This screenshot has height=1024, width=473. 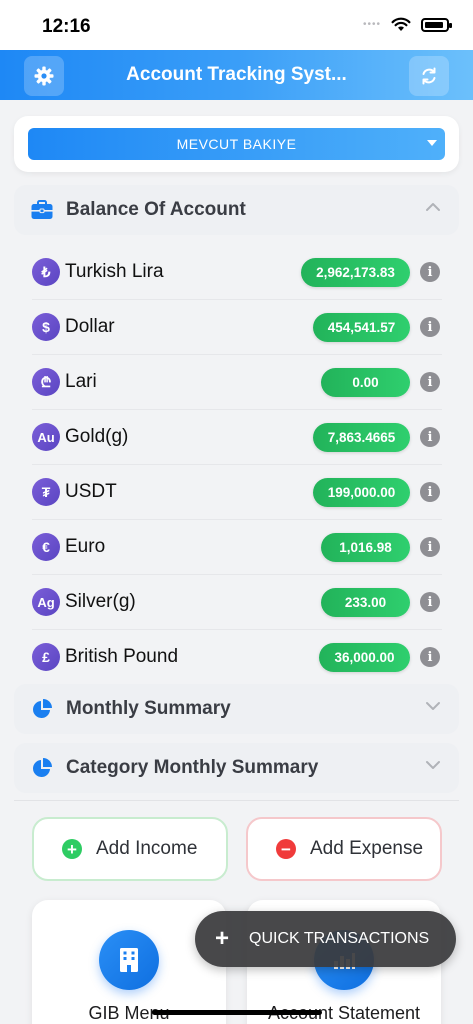 What do you see at coordinates (401, 24) in the screenshot?
I see `wifi-icon` at bounding box center [401, 24].